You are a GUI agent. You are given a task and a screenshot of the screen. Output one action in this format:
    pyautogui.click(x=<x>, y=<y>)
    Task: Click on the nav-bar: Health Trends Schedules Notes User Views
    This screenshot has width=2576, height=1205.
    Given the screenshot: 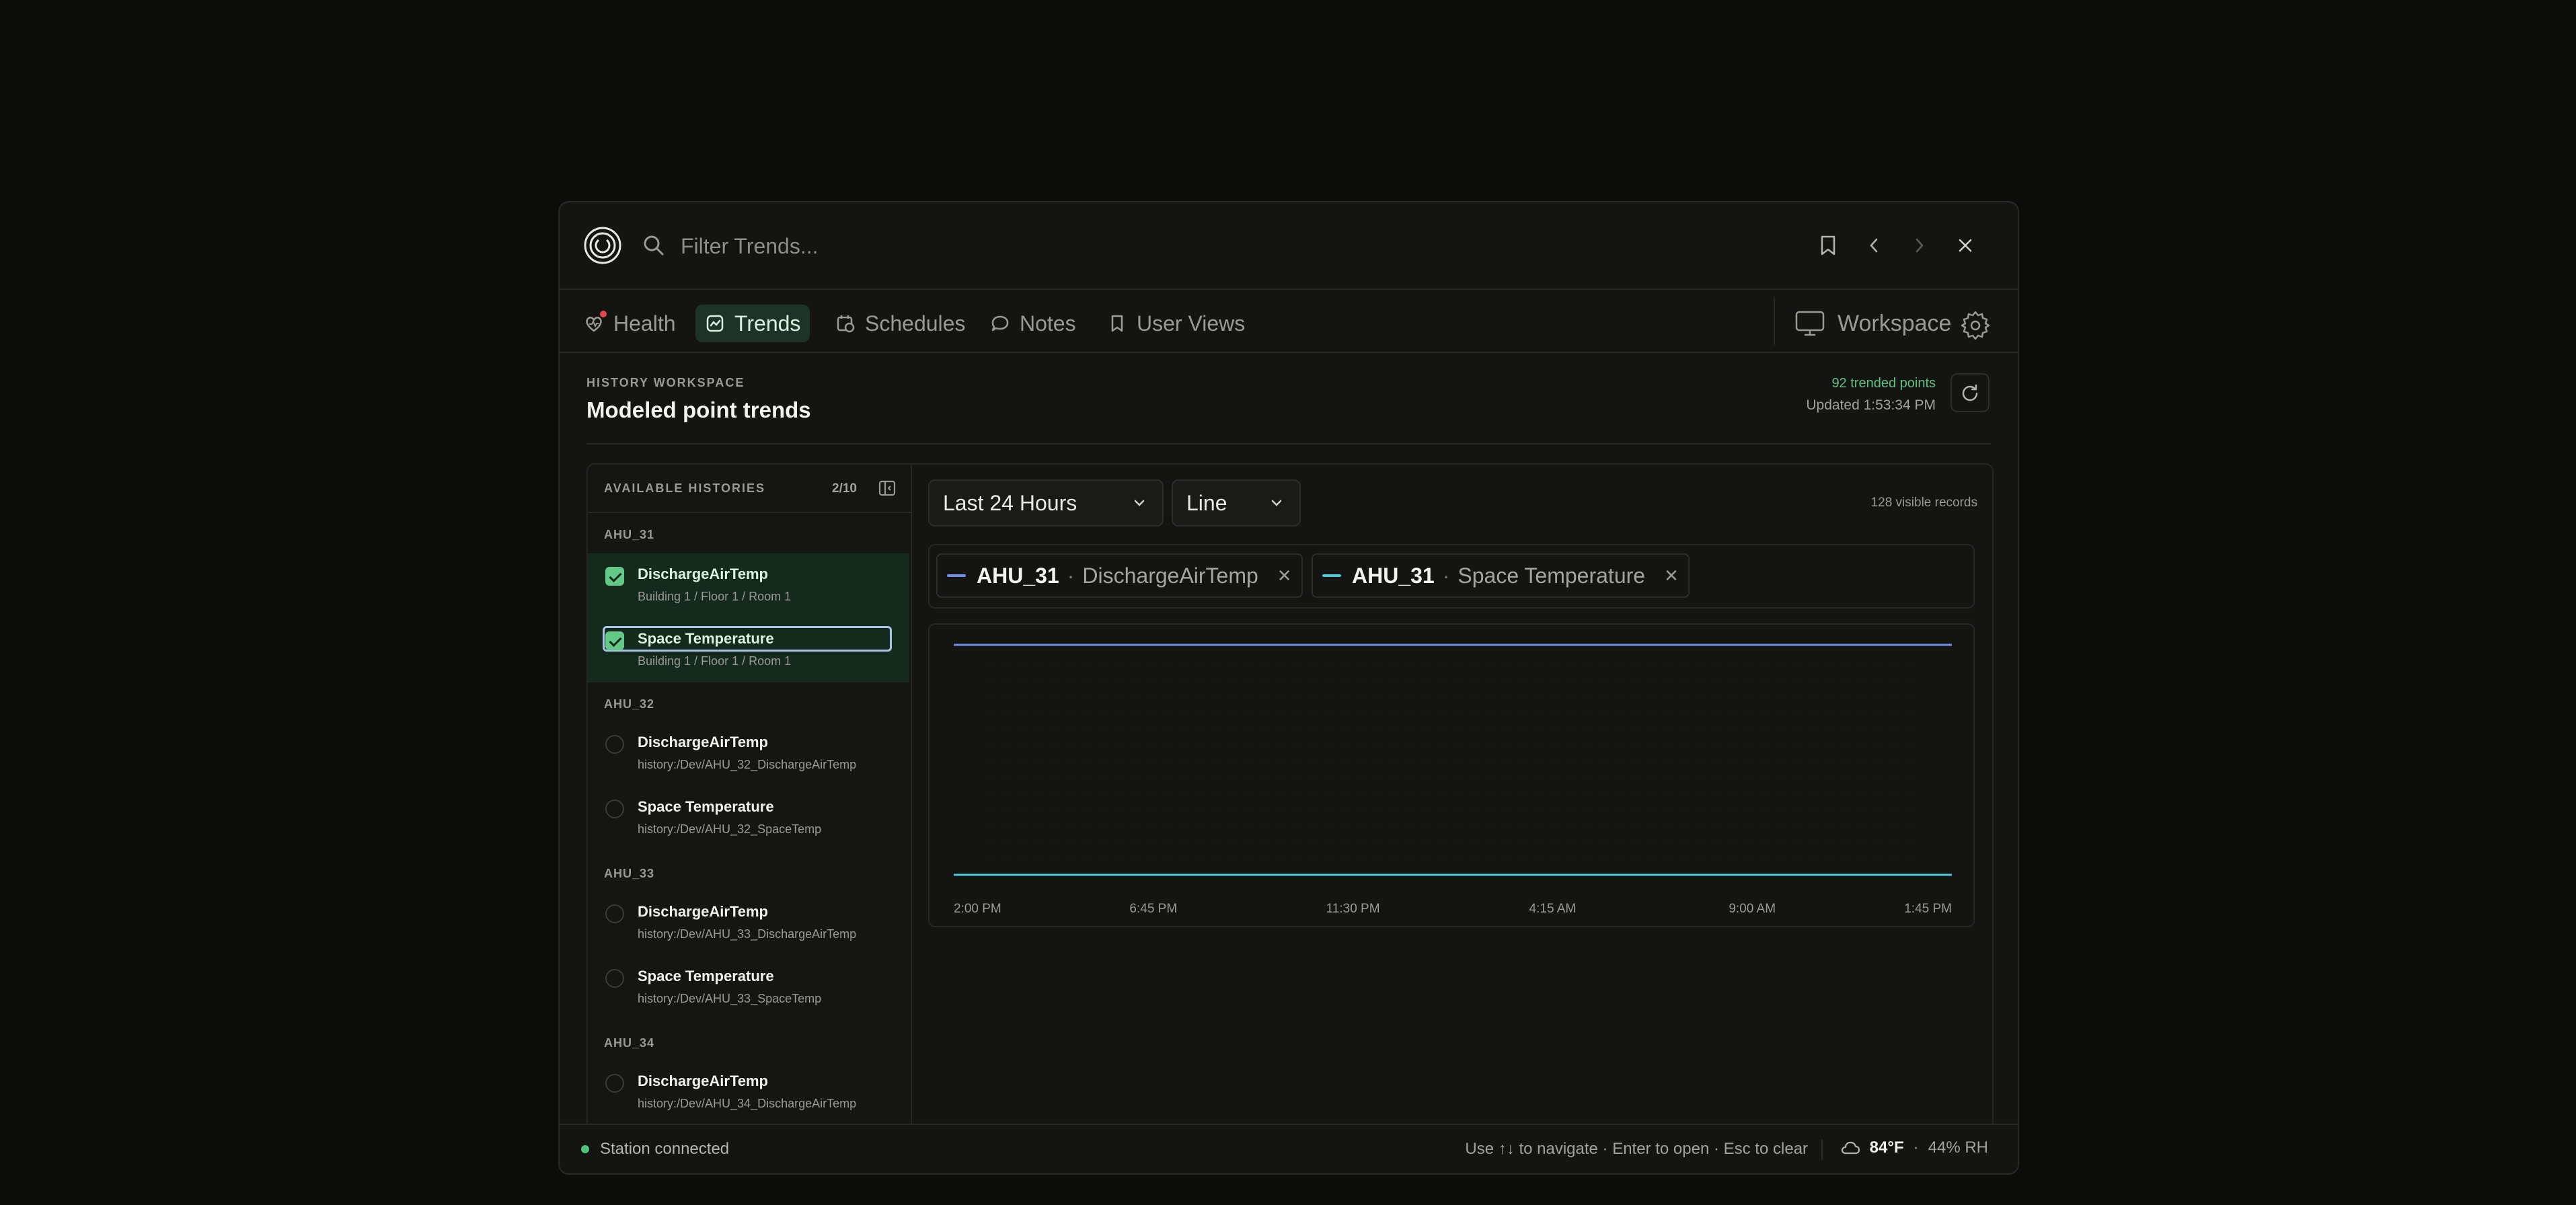 What is the action you would take?
    pyautogui.click(x=1289, y=321)
    